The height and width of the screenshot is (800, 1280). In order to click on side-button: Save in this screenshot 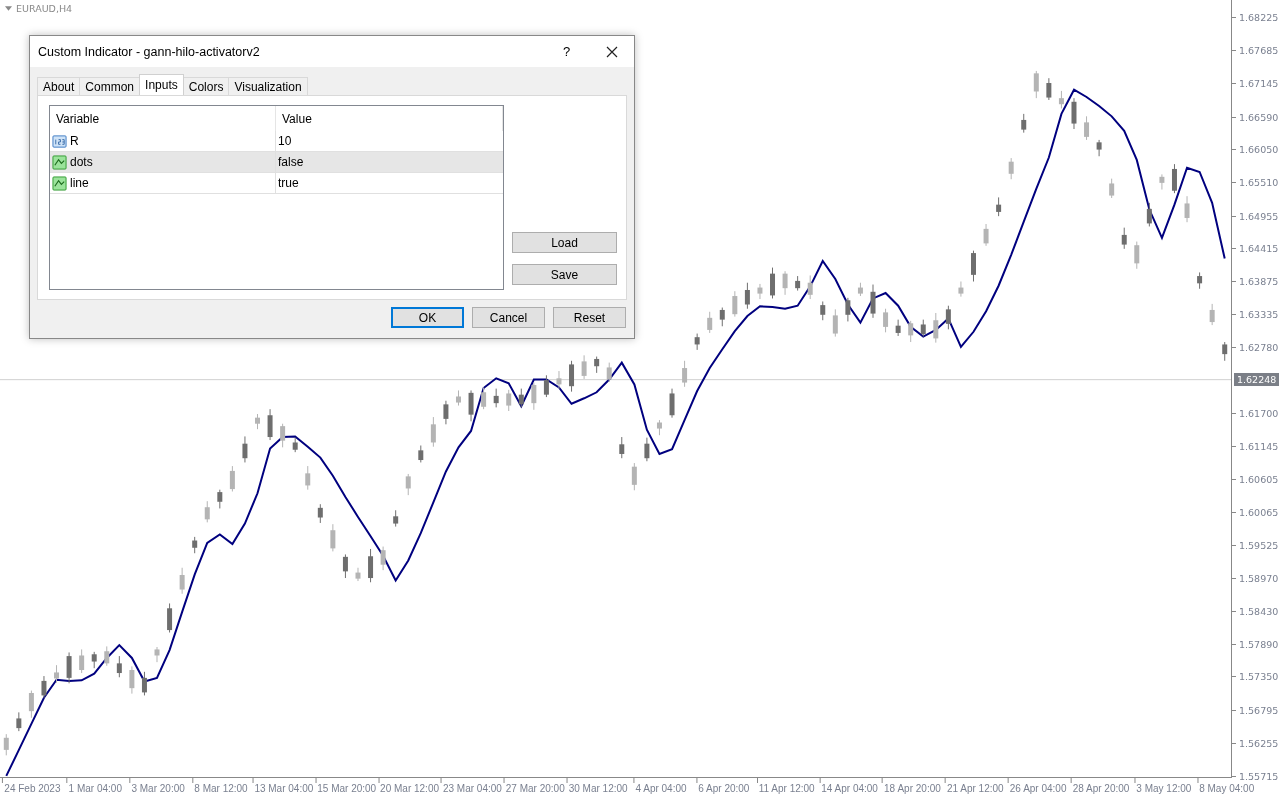, I will do `click(564, 274)`.